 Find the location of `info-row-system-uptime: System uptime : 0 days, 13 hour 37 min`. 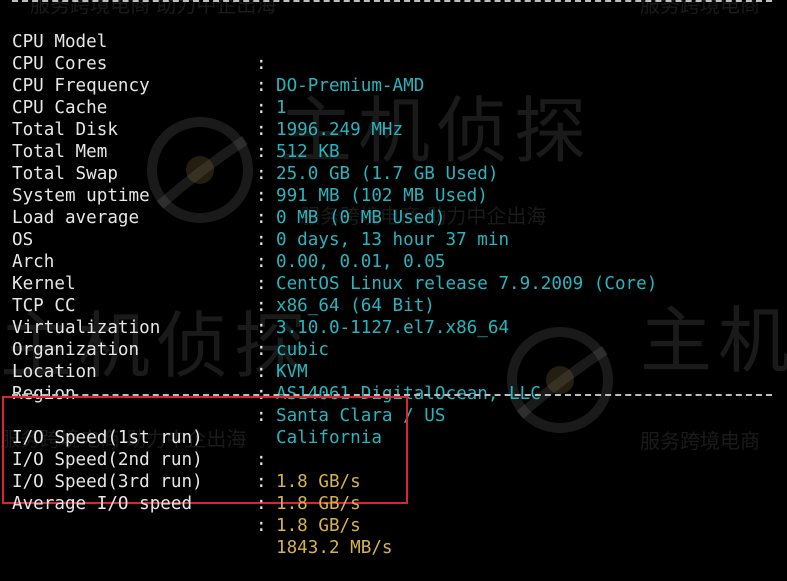

info-row-system-uptime: System uptime : 0 days, 13 hour 37 min is located at coordinates (260, 206).